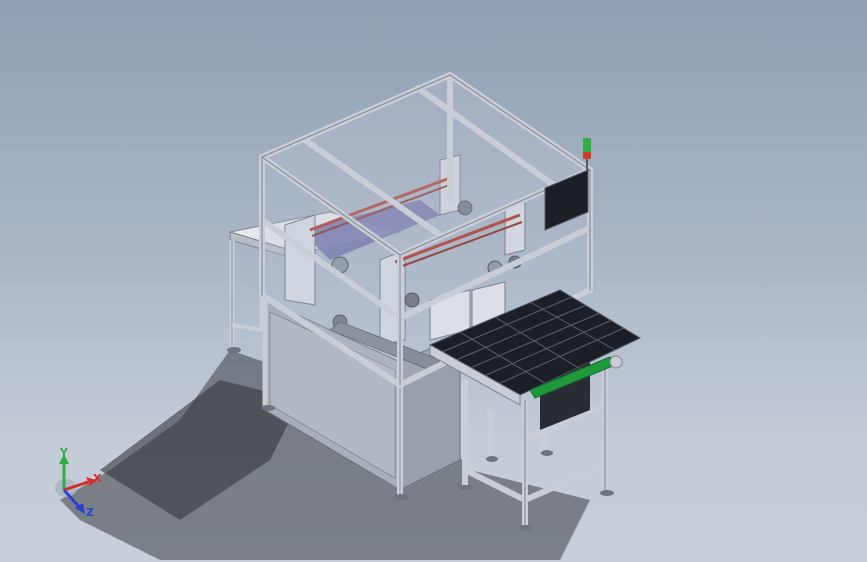 This screenshot has height=562, width=867. What do you see at coordinates (587, 141) in the screenshot?
I see `light-green-top` at bounding box center [587, 141].